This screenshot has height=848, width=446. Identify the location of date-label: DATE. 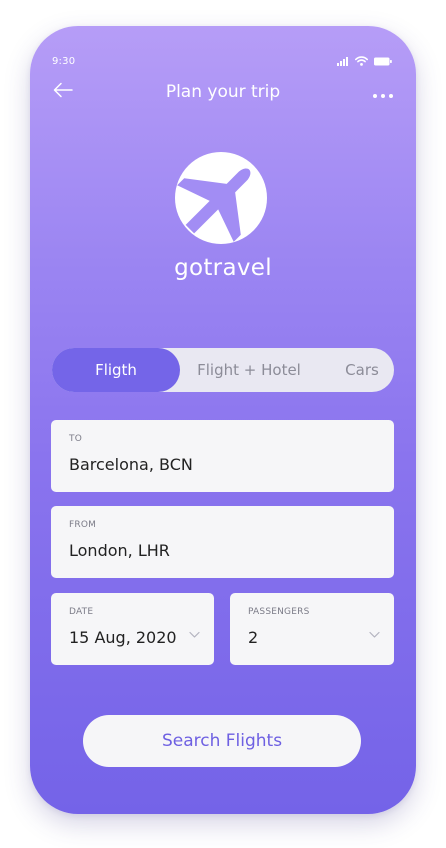
(81, 612).